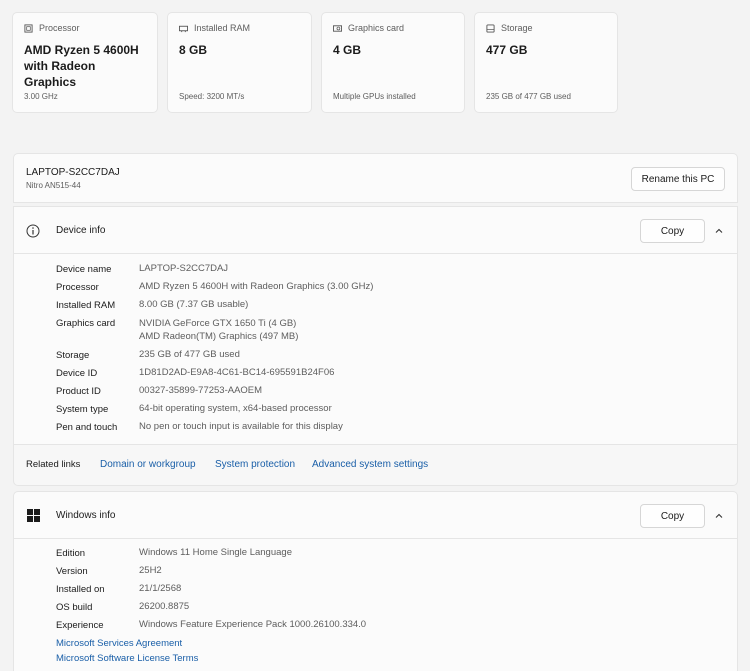 This screenshot has width=750, height=671. What do you see at coordinates (74, 607) in the screenshot?
I see `os-build-label: OS build` at bounding box center [74, 607].